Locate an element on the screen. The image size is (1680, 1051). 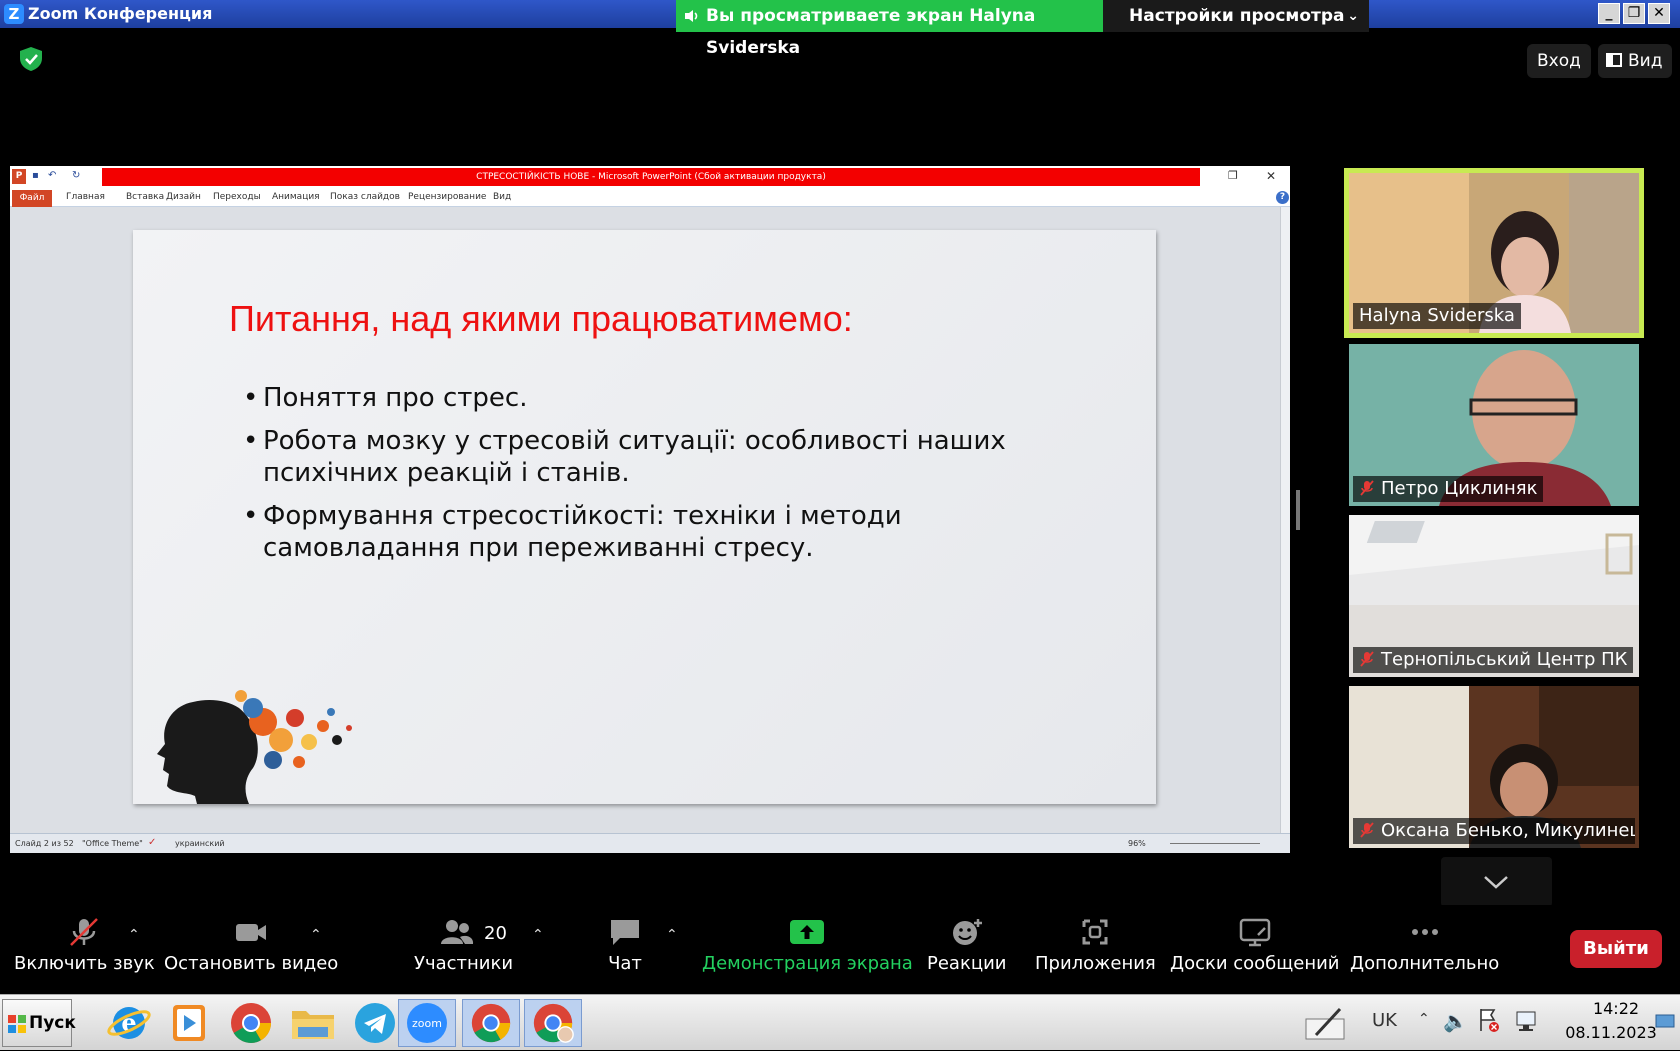
ribbon-tab-insert: Вставка is located at coordinates (145, 197).